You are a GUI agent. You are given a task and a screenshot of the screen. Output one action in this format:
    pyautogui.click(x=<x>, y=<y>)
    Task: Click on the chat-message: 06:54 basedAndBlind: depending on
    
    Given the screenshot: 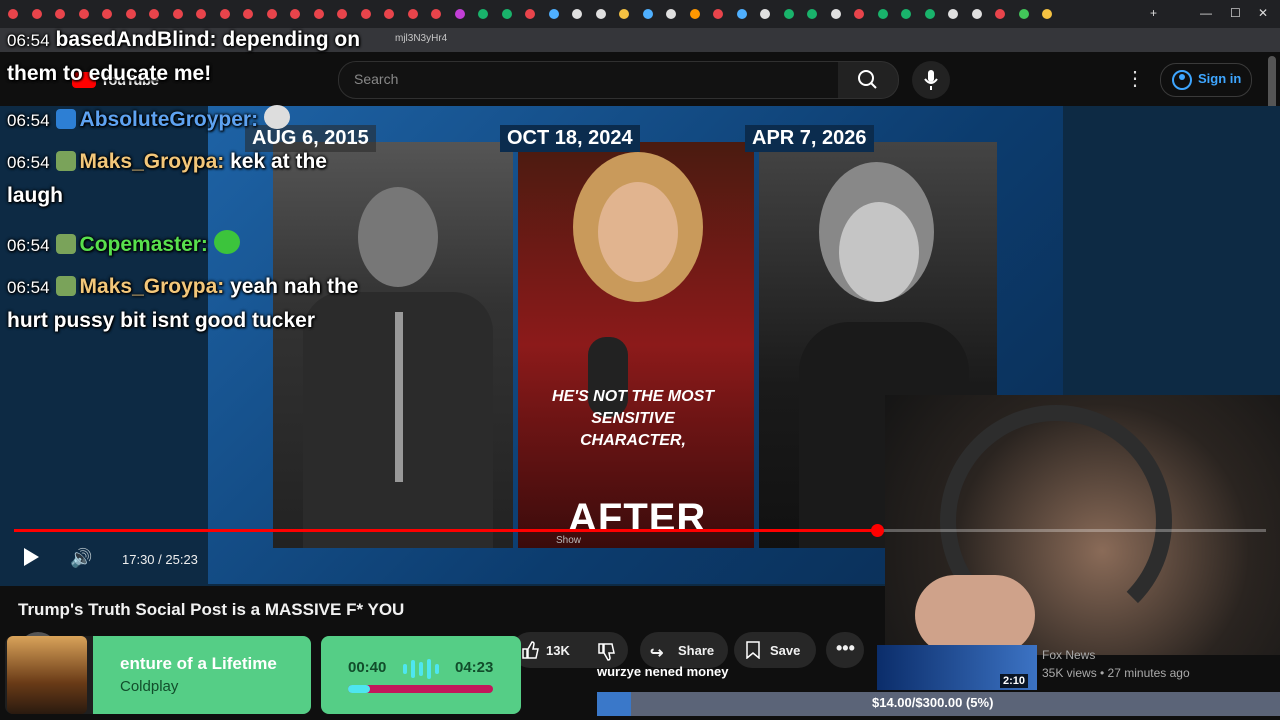 What is the action you would take?
    pyautogui.click(x=183, y=40)
    